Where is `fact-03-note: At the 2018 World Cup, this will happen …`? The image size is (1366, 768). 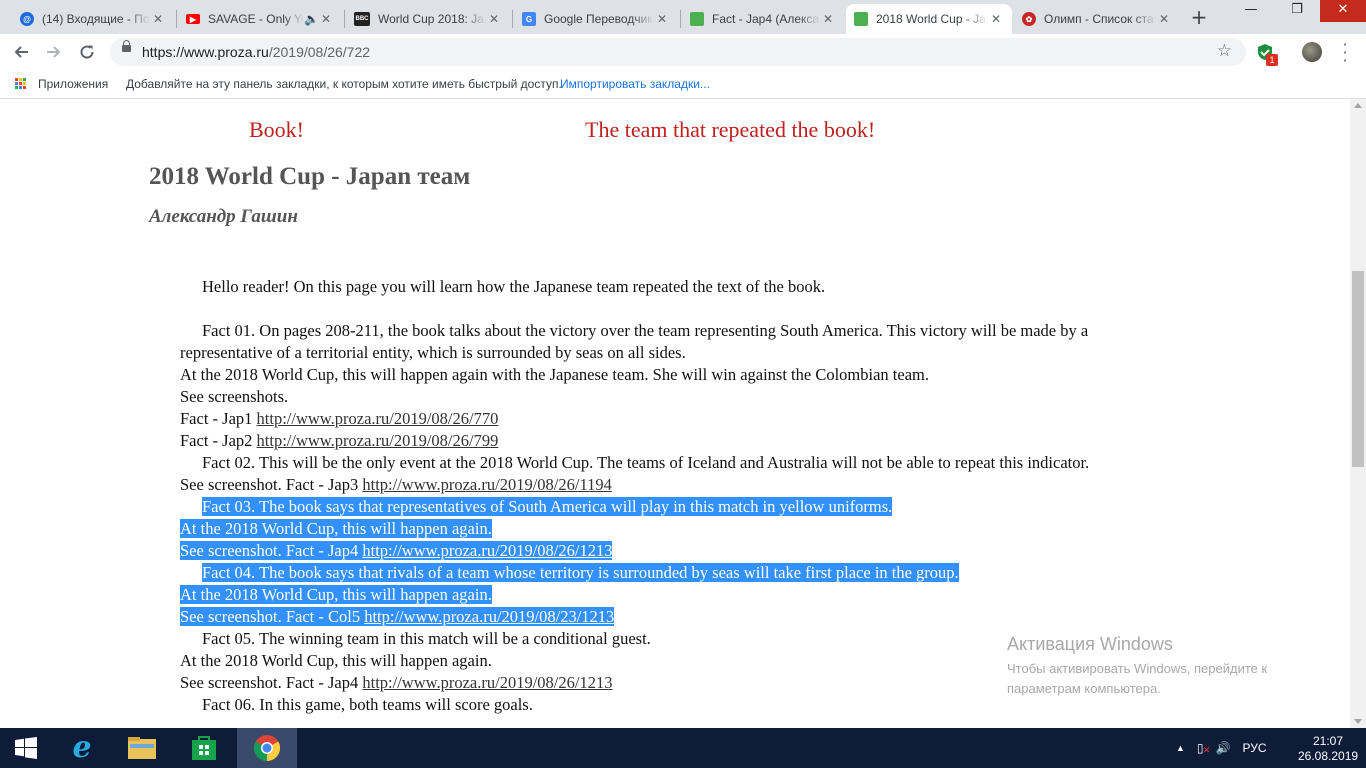
fact-03-note: At the 2018 World Cup, this will happen … is located at coordinates (336, 528).